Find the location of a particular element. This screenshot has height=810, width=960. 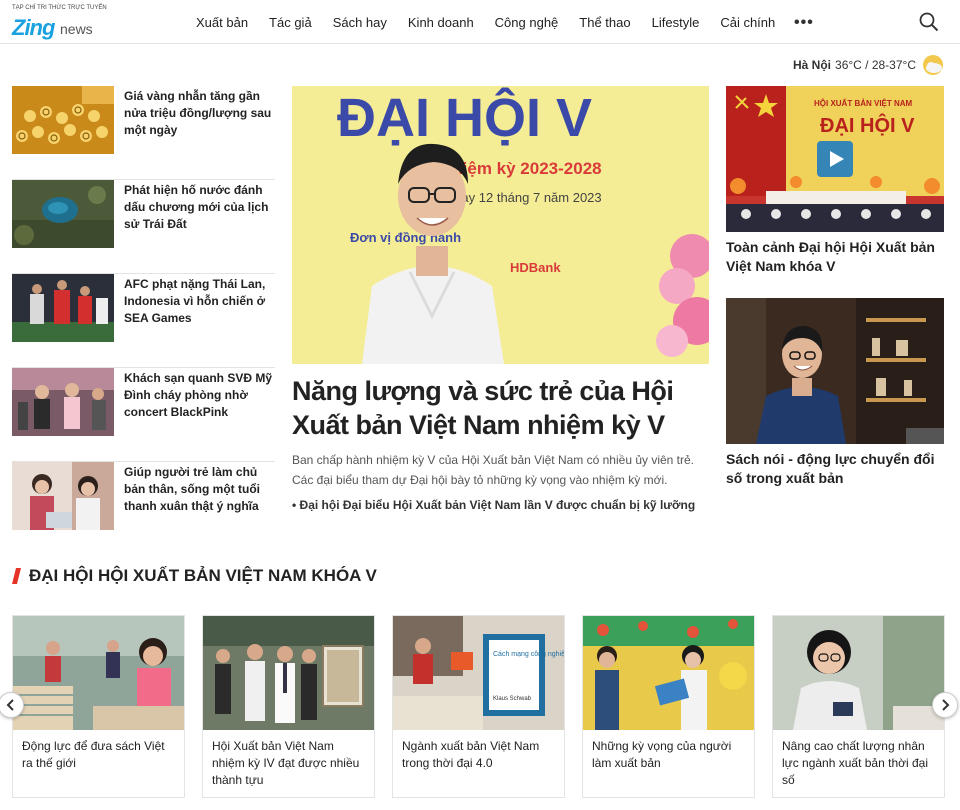

card-title: Động lực để đưa sách Việt ra thế giới is located at coordinates (99, 755).